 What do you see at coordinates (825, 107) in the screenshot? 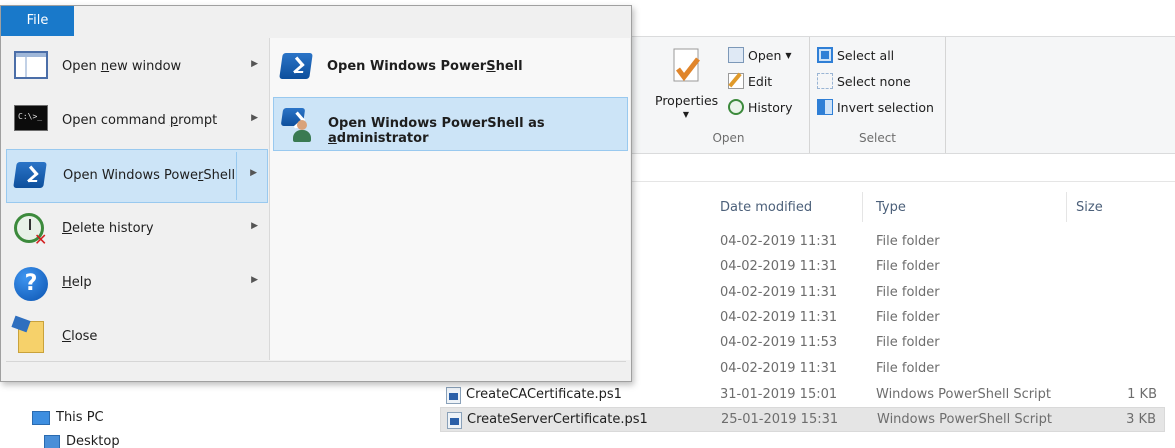
I see `invert-selection-icon` at bounding box center [825, 107].